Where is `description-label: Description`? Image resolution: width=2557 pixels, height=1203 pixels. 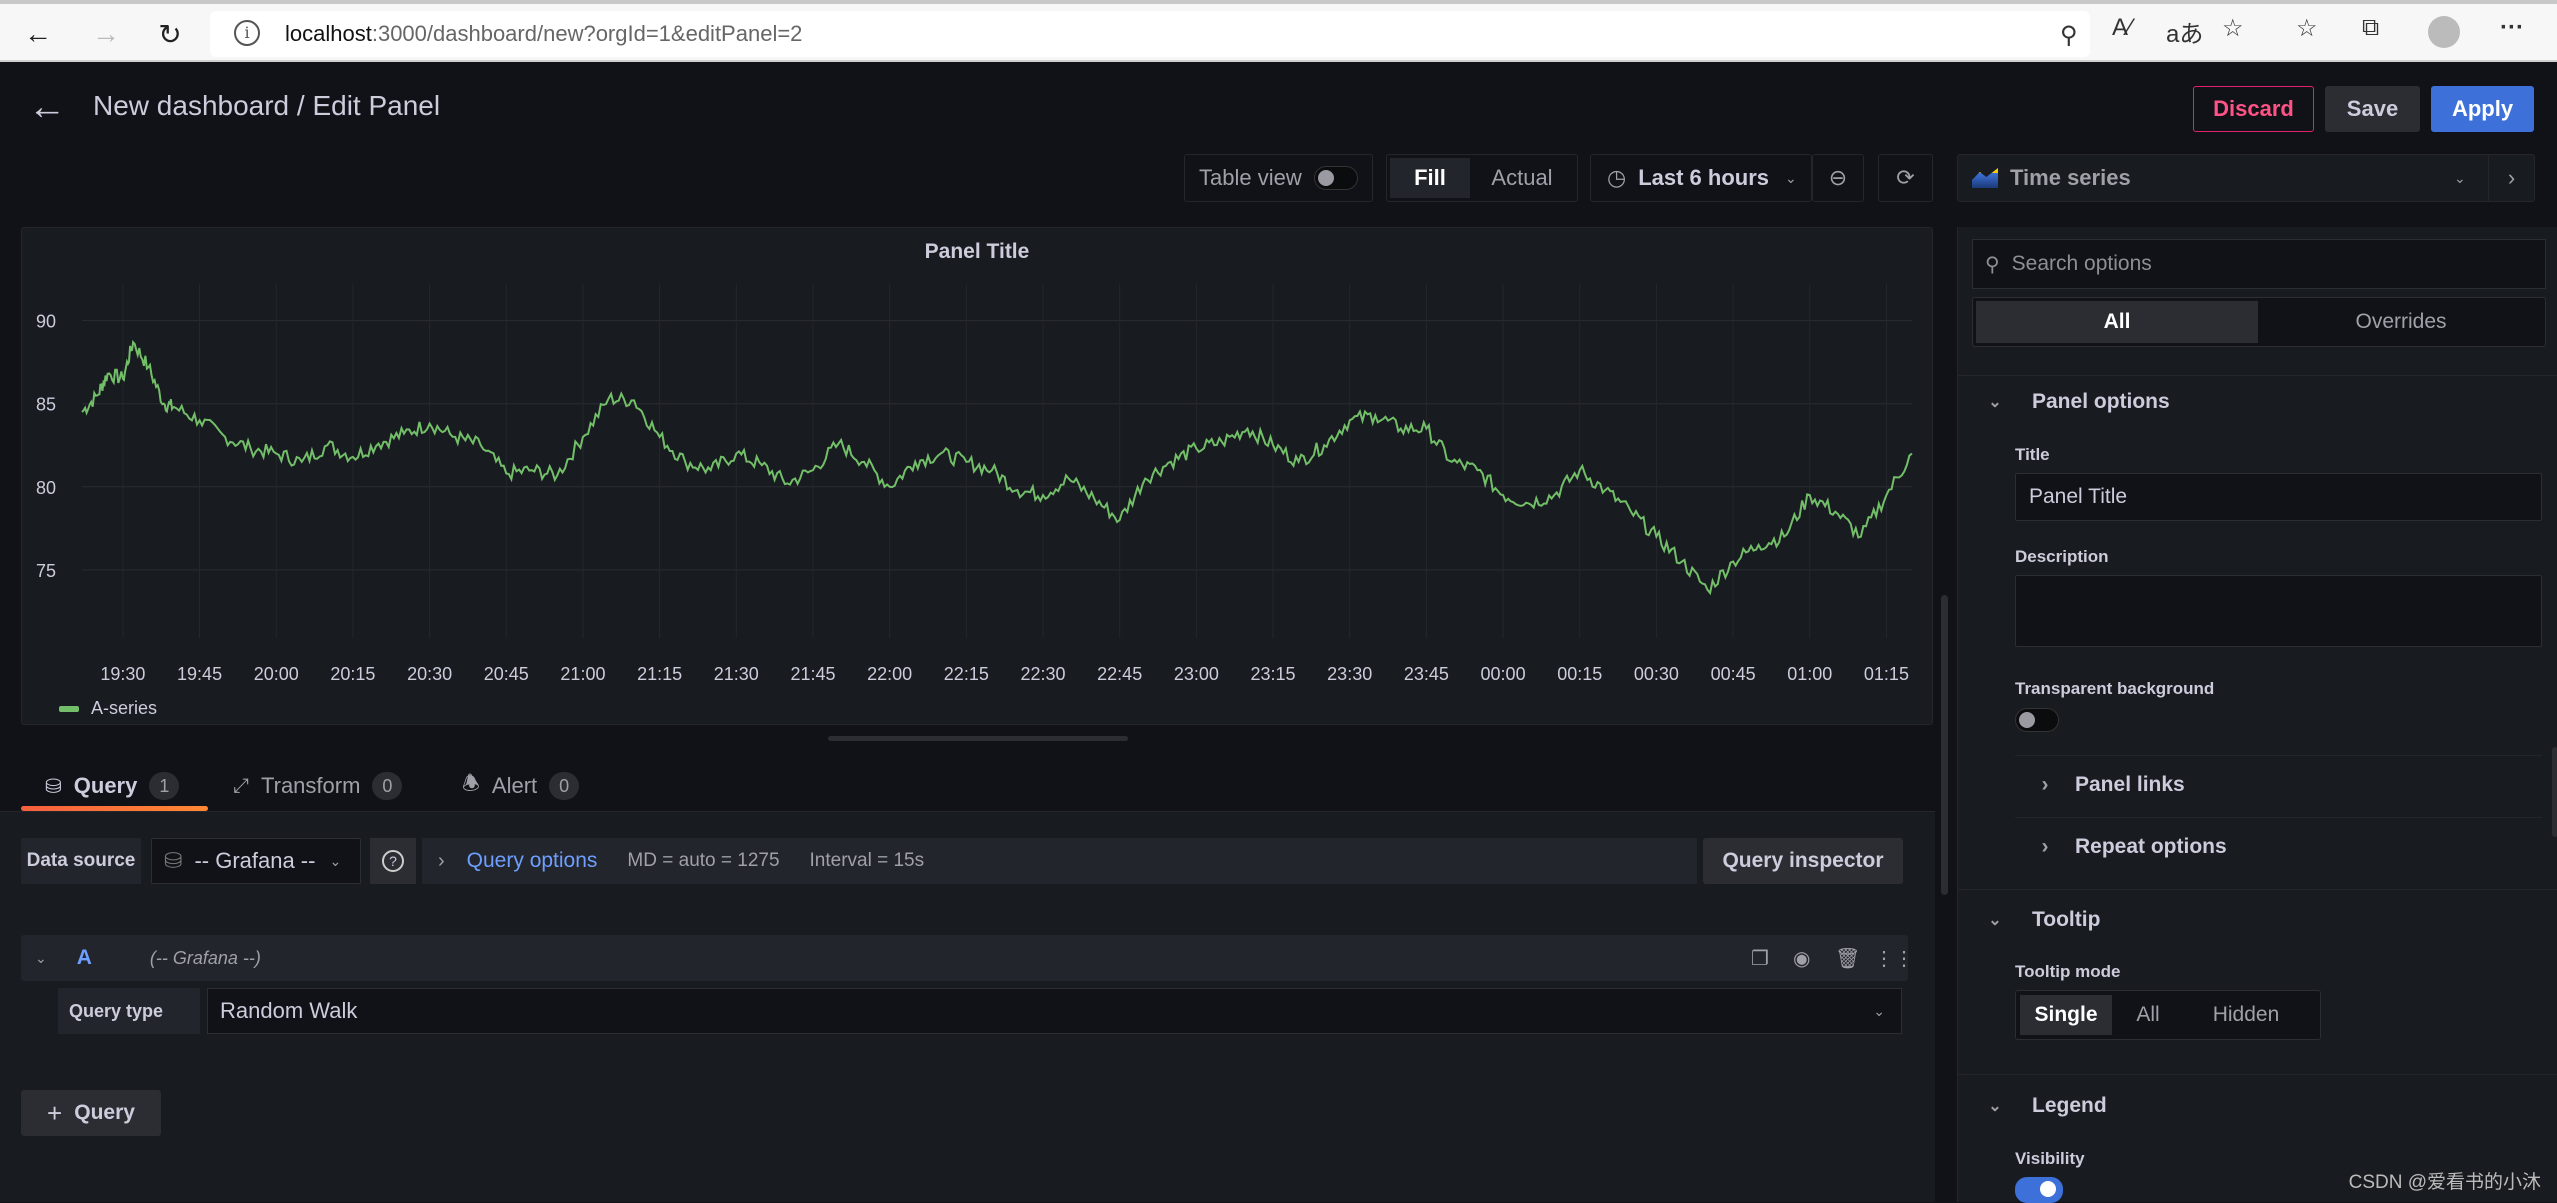
description-label: Description is located at coordinates (2062, 557).